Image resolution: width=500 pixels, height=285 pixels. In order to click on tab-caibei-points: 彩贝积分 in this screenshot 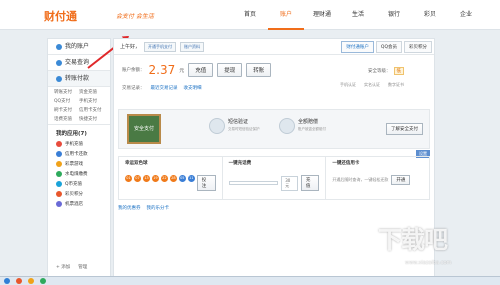, I will do `click(418, 47)`.